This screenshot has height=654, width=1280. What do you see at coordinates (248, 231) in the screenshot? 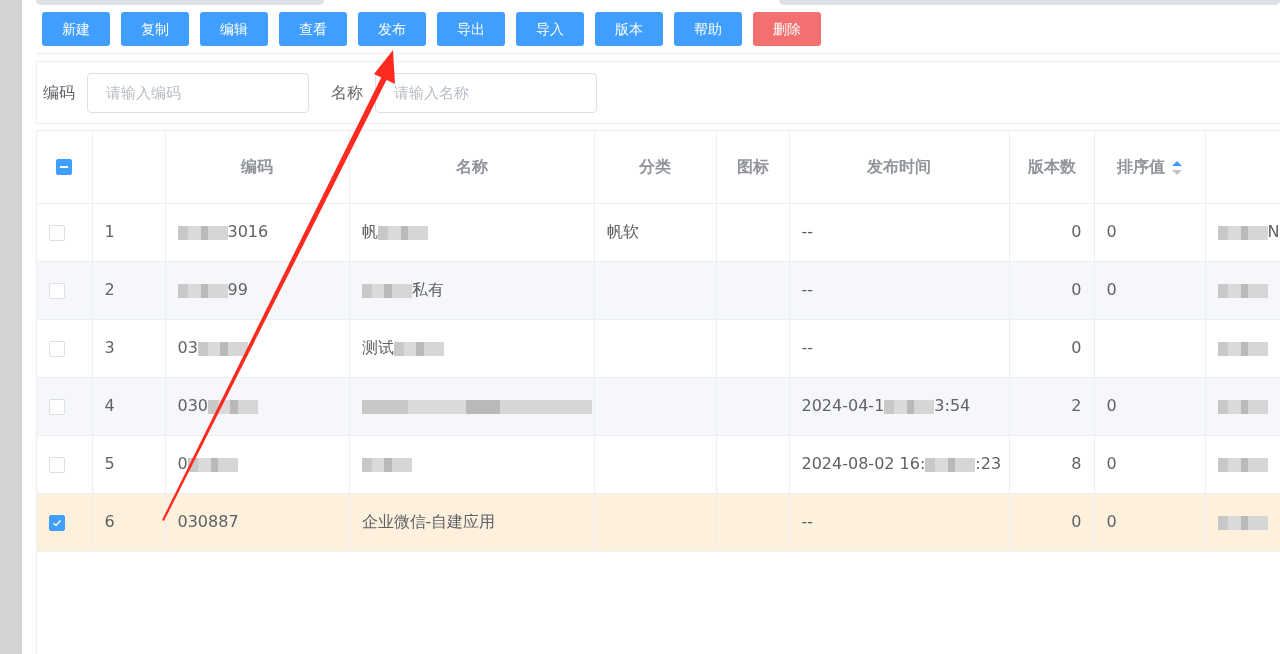
I see `table-cell: 3016` at bounding box center [248, 231].